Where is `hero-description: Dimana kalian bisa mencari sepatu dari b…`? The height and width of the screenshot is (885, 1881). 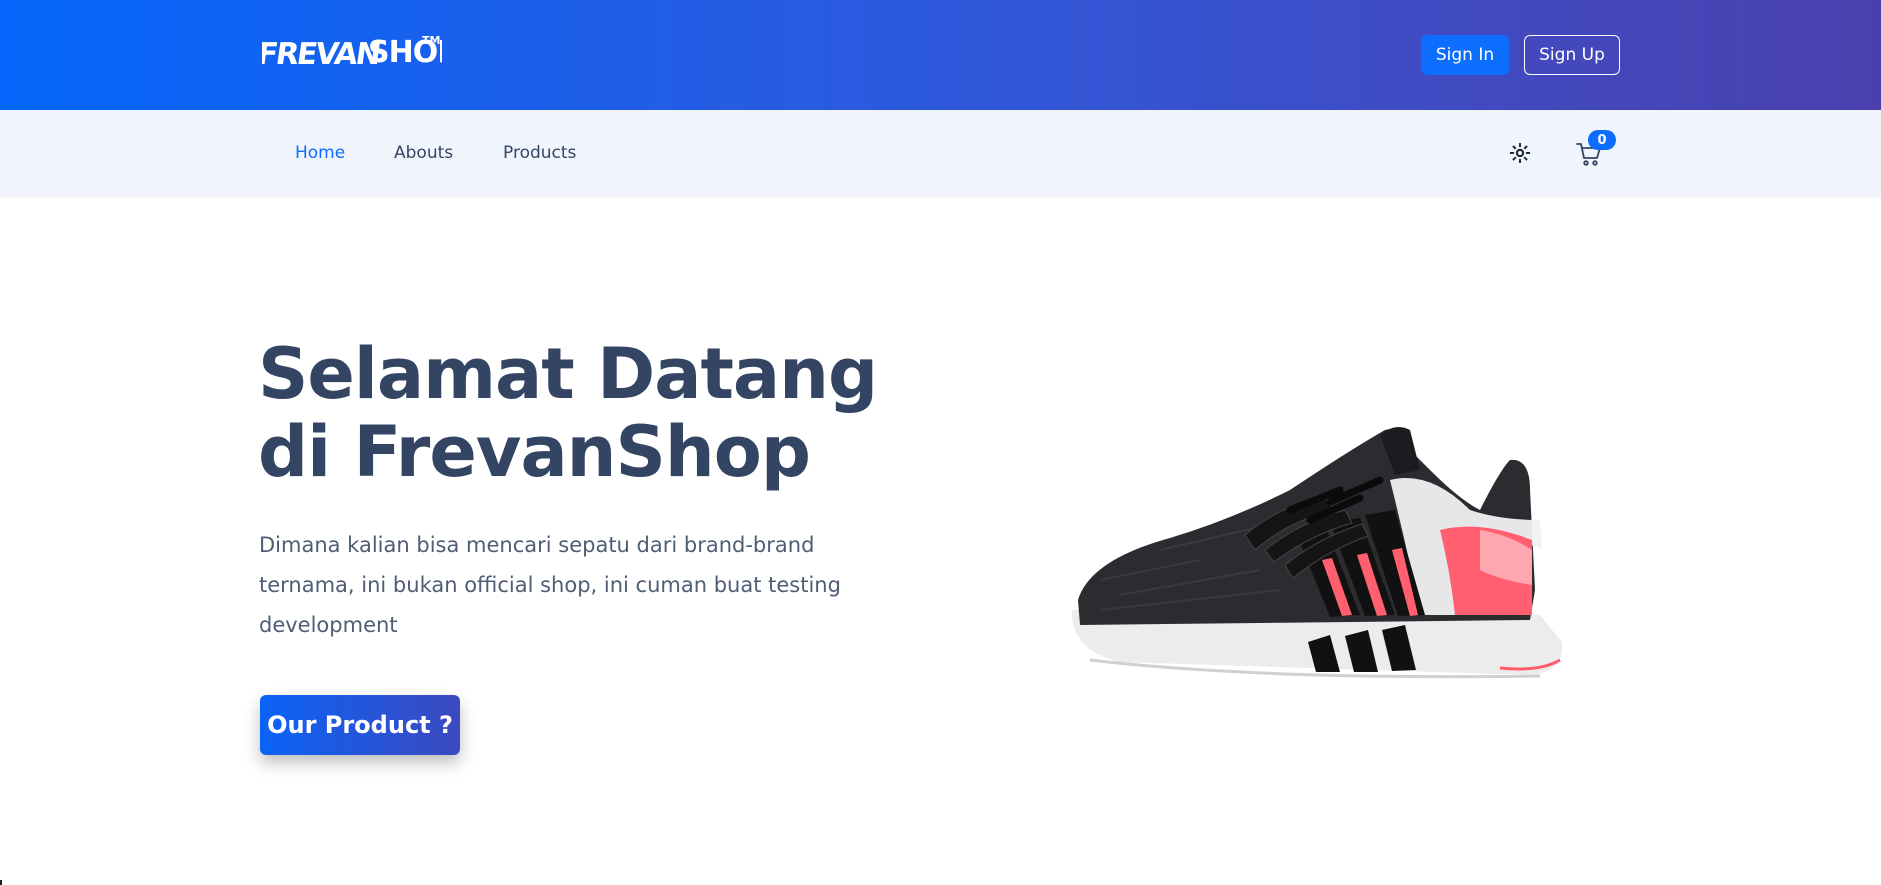 hero-description: Dimana kalian bisa mencari sepatu dari b… is located at coordinates (550, 585).